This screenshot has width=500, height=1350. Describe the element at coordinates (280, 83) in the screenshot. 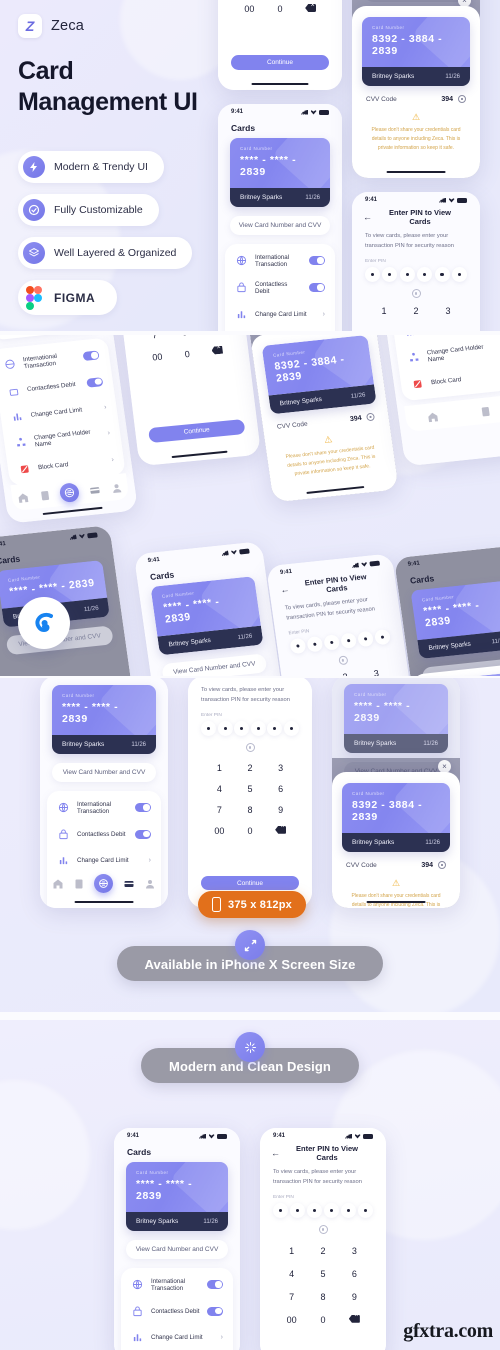

I see `home-indicator` at that location.